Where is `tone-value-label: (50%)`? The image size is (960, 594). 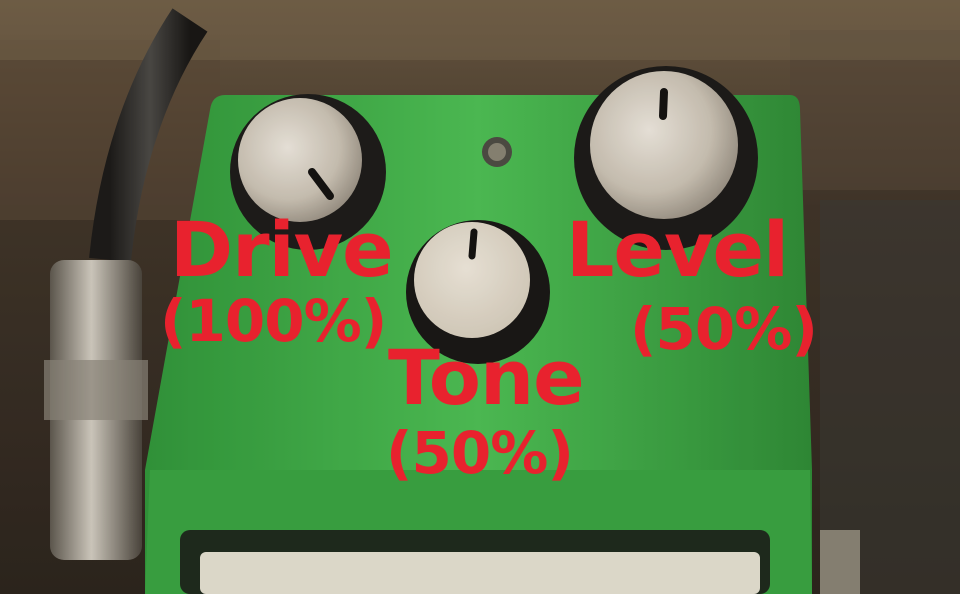 tone-value-label: (50%) is located at coordinates (480, 453).